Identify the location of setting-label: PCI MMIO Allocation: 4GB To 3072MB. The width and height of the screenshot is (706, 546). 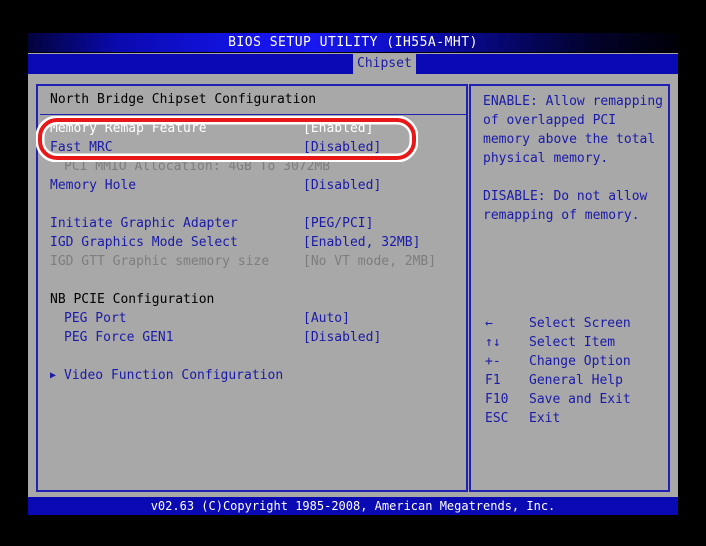
(197, 166).